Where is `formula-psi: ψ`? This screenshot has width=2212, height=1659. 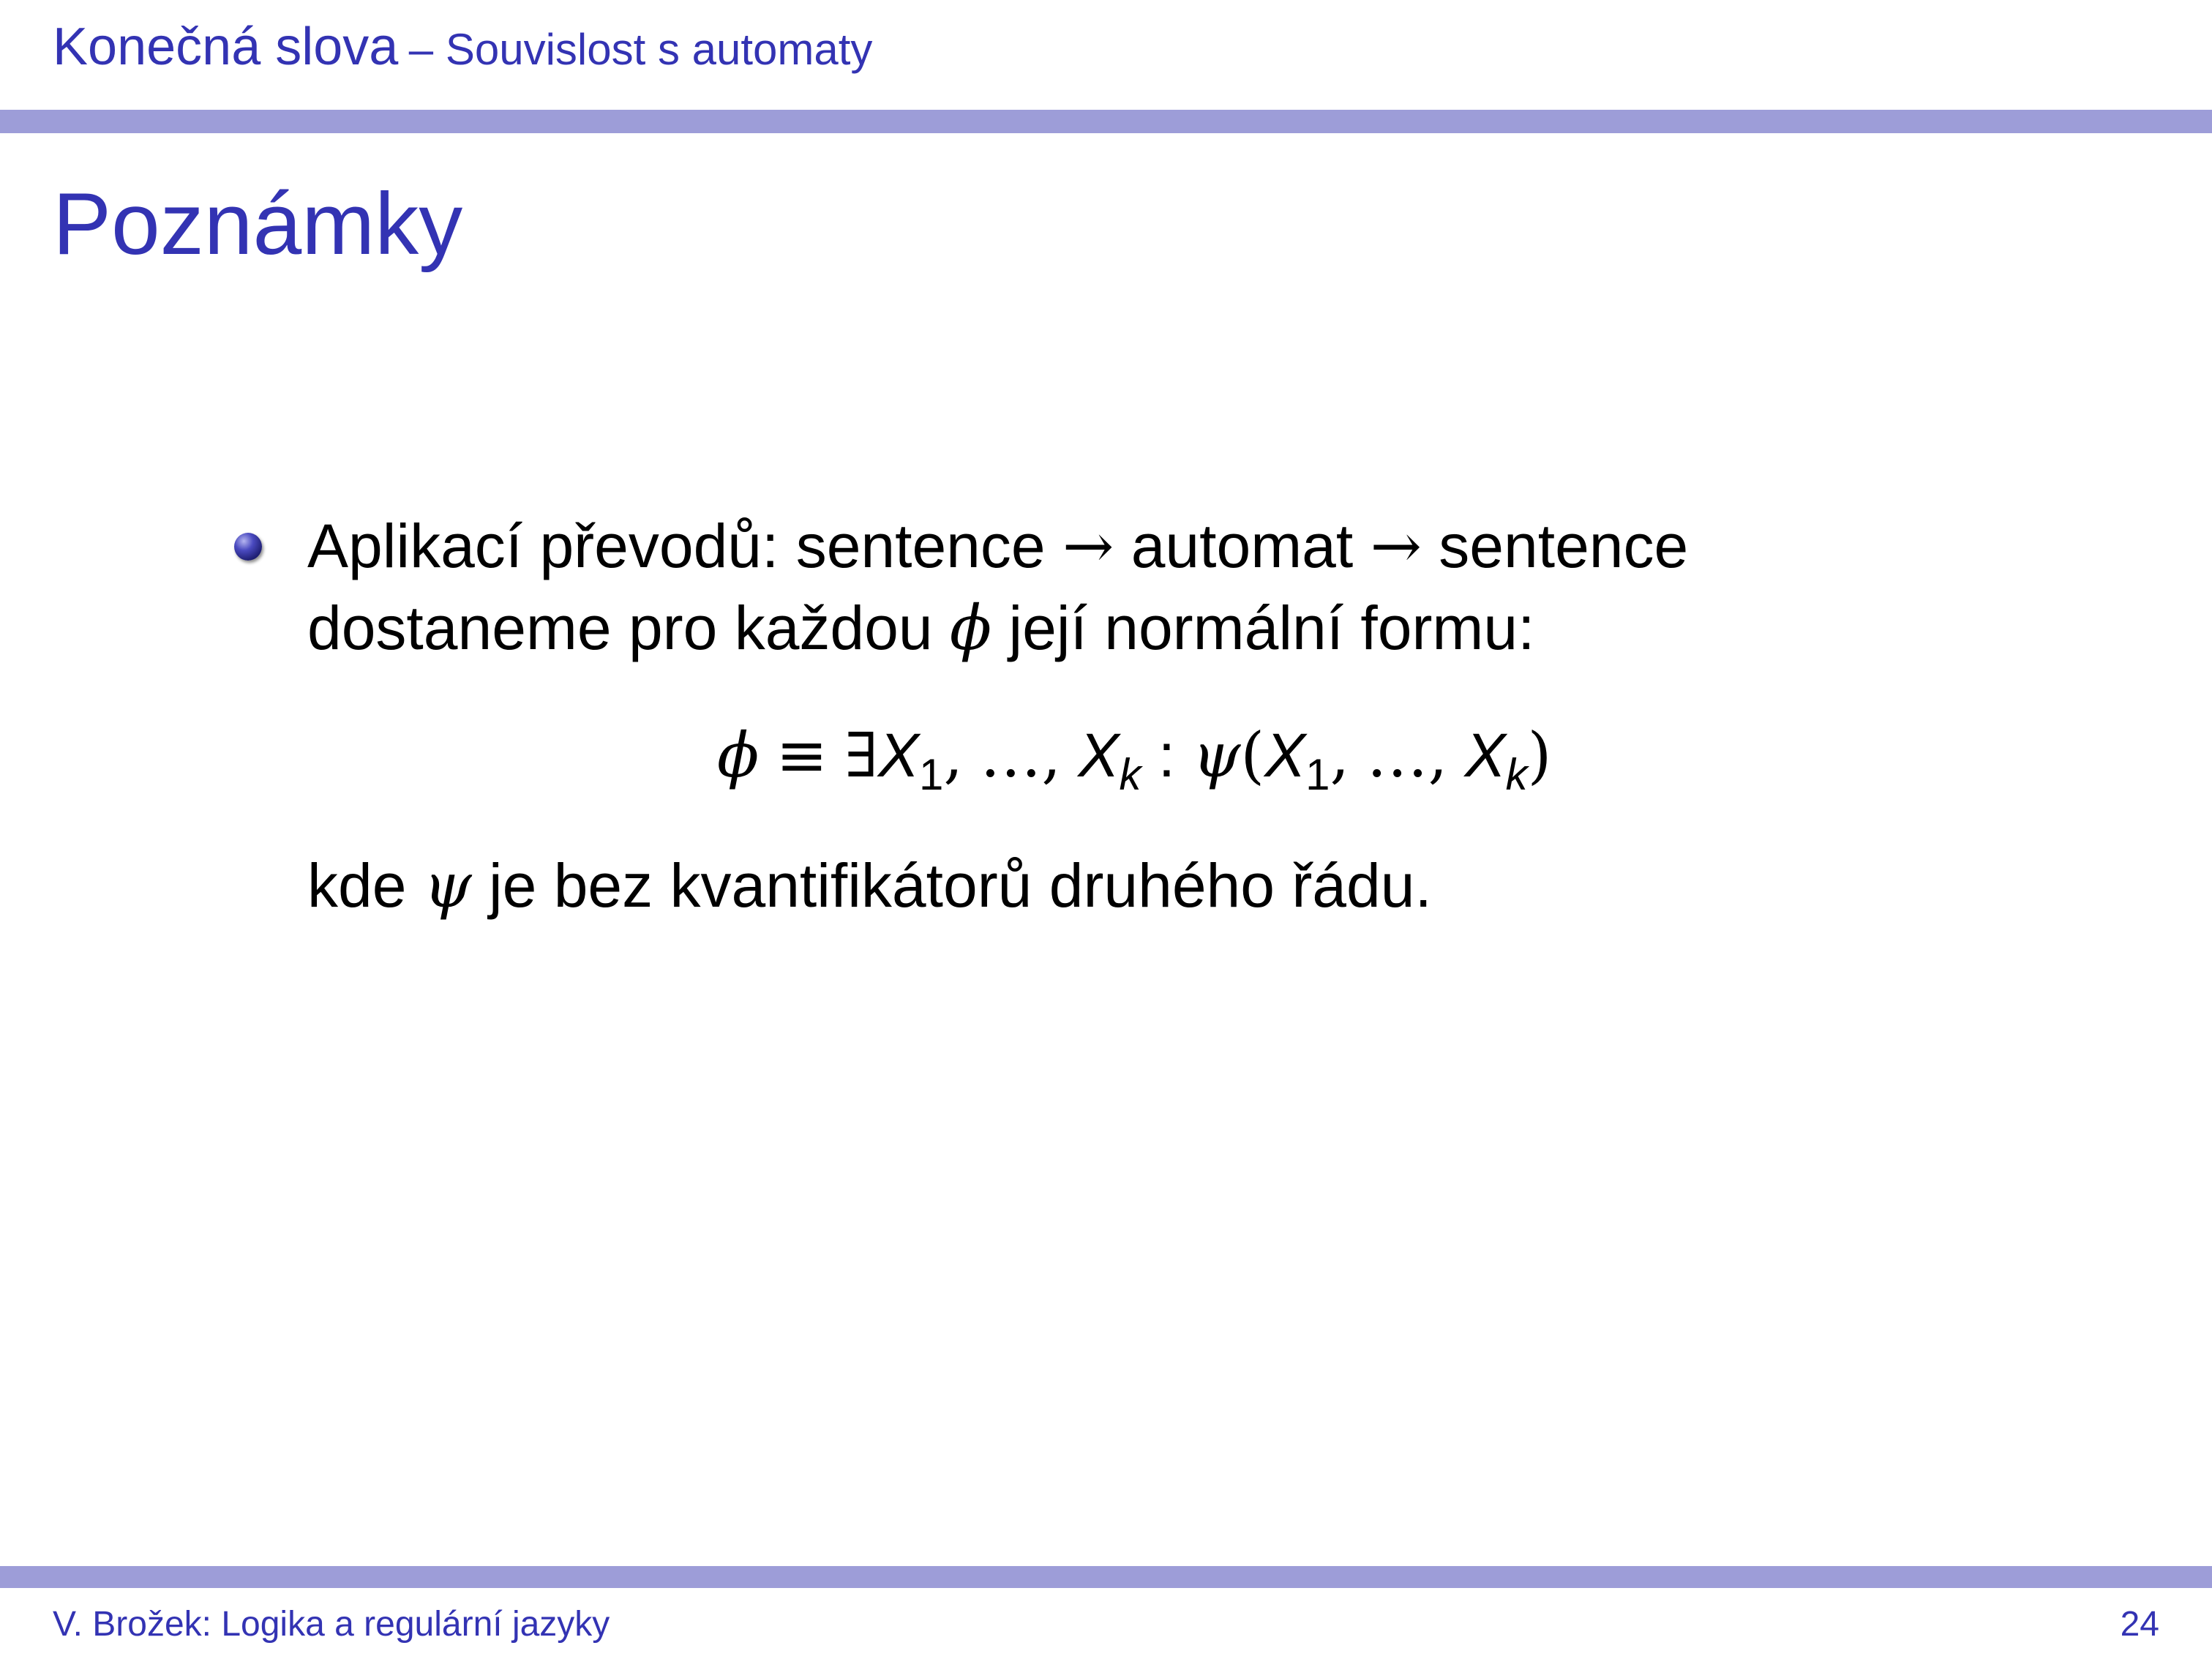 formula-psi: ψ is located at coordinates (1216, 755).